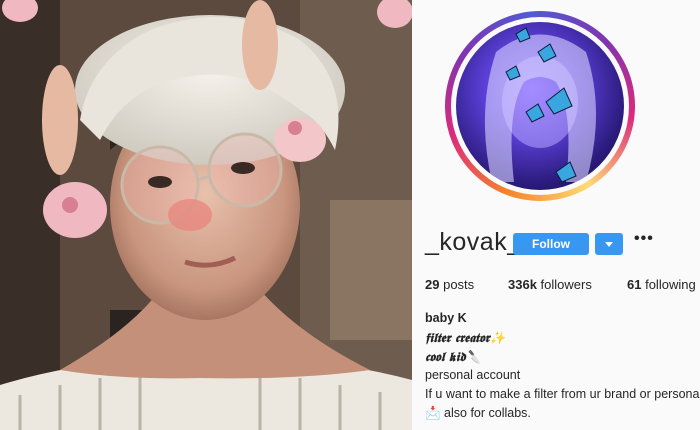  Describe the element at coordinates (432, 284) in the screenshot. I see `posts-number: 29` at that location.